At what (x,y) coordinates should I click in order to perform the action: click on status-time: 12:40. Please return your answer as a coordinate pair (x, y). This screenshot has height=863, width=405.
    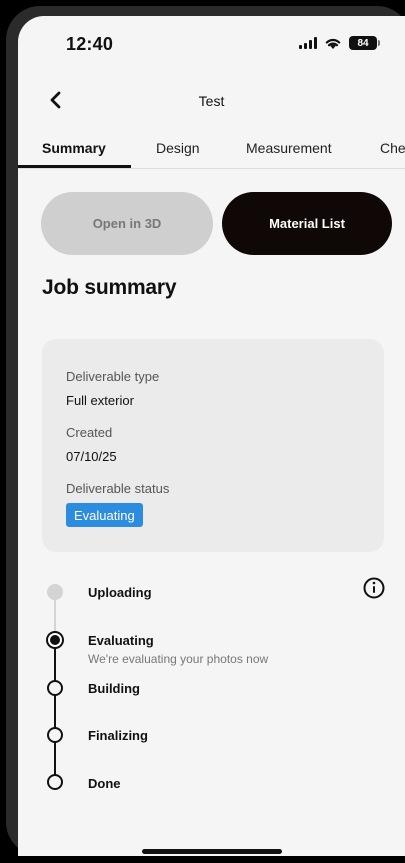
    Looking at the image, I should click on (90, 44).